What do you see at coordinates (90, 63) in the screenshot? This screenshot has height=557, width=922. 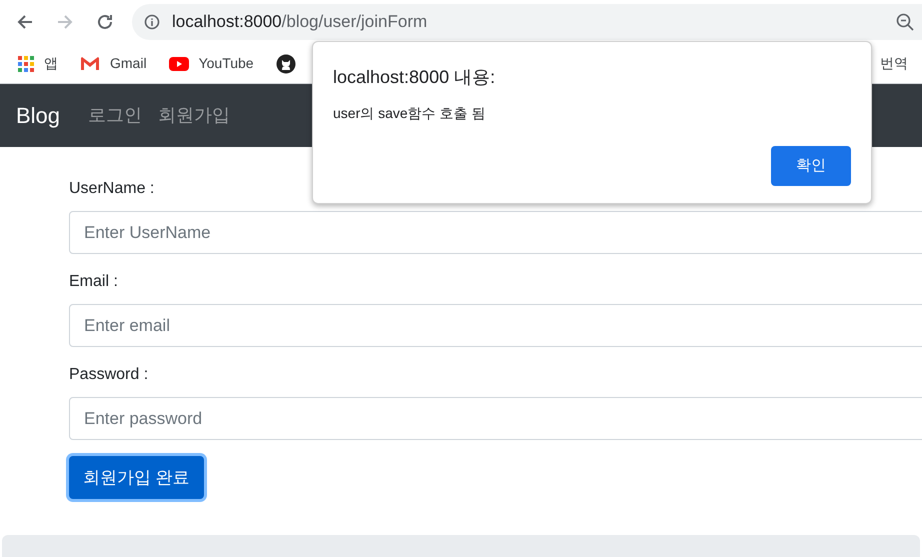 I see `mail-icon` at bounding box center [90, 63].